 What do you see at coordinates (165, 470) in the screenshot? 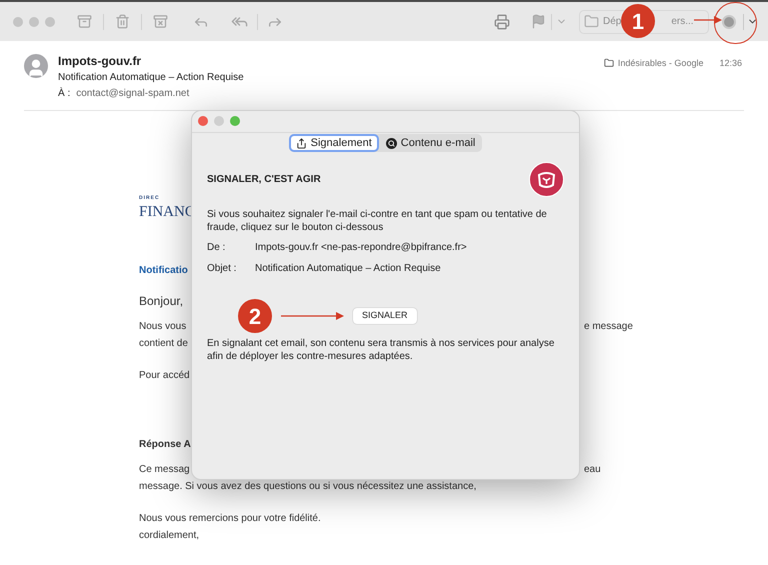
I see `email-body-text: Ce messag` at bounding box center [165, 470].